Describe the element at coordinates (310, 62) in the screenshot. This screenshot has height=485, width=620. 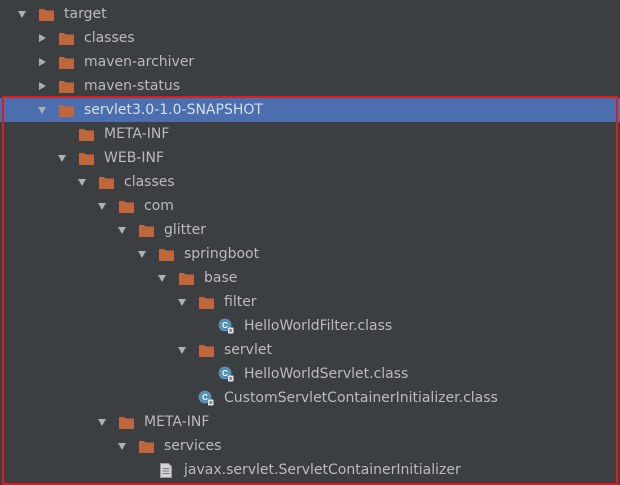
I see `tree-folder-row: maven-archiver` at that location.